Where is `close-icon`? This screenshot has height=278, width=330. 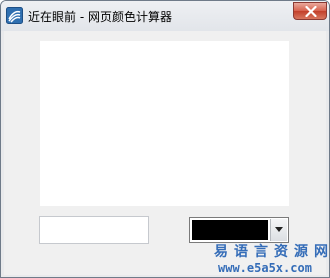 close-icon is located at coordinates (311, 11).